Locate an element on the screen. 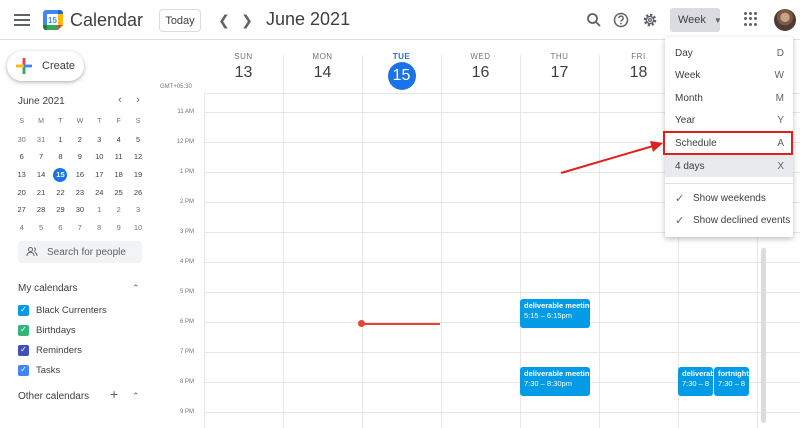 Image resolution: width=800 pixels, height=428 pixels. mini-calendar-day: 17 is located at coordinates (99, 175).